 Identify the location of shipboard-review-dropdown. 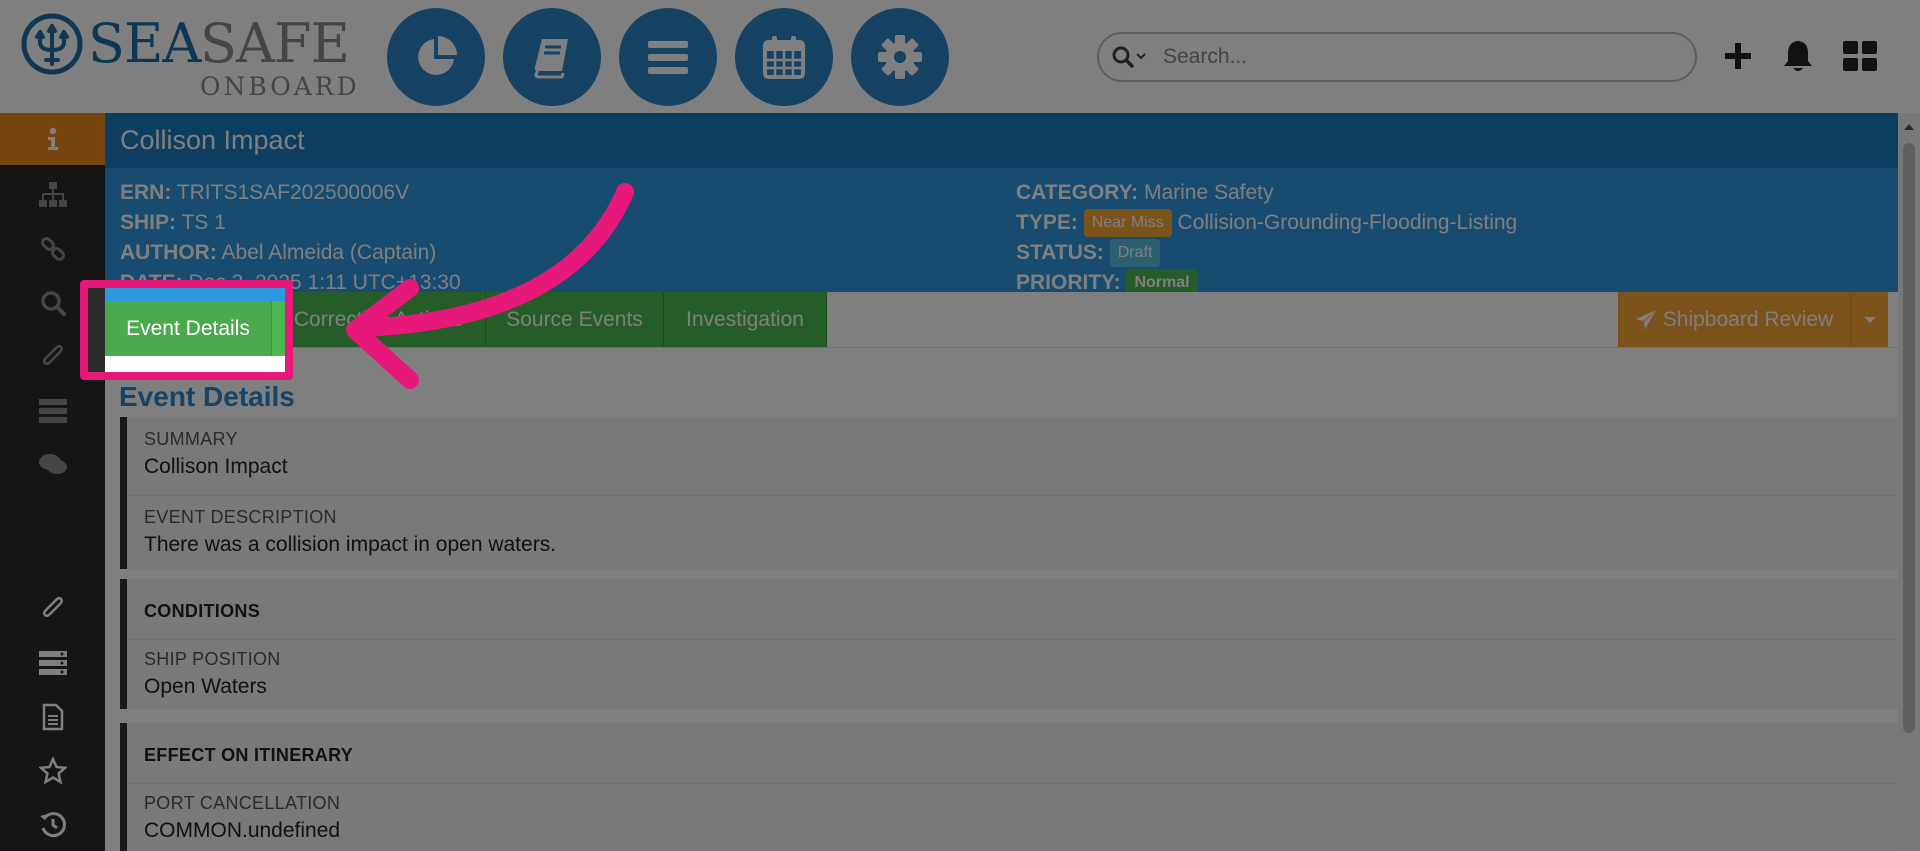
(1869, 319).